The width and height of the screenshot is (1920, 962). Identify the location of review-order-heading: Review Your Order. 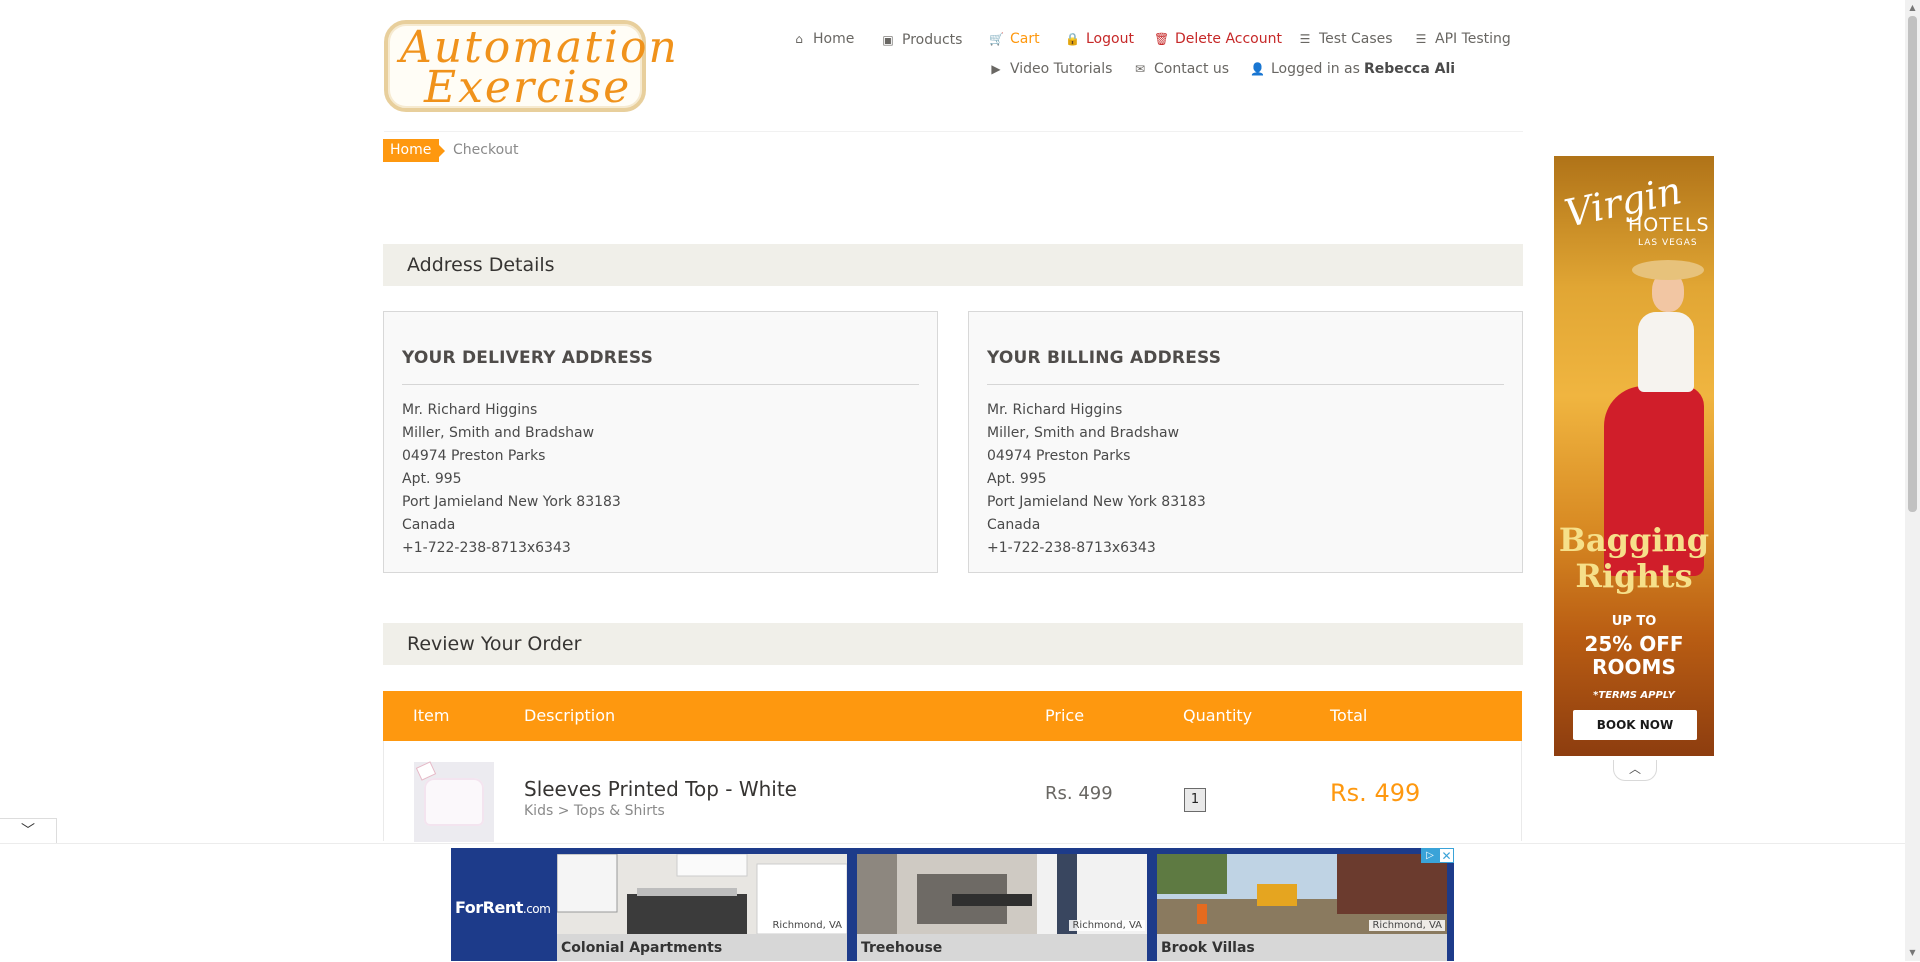
(953, 644).